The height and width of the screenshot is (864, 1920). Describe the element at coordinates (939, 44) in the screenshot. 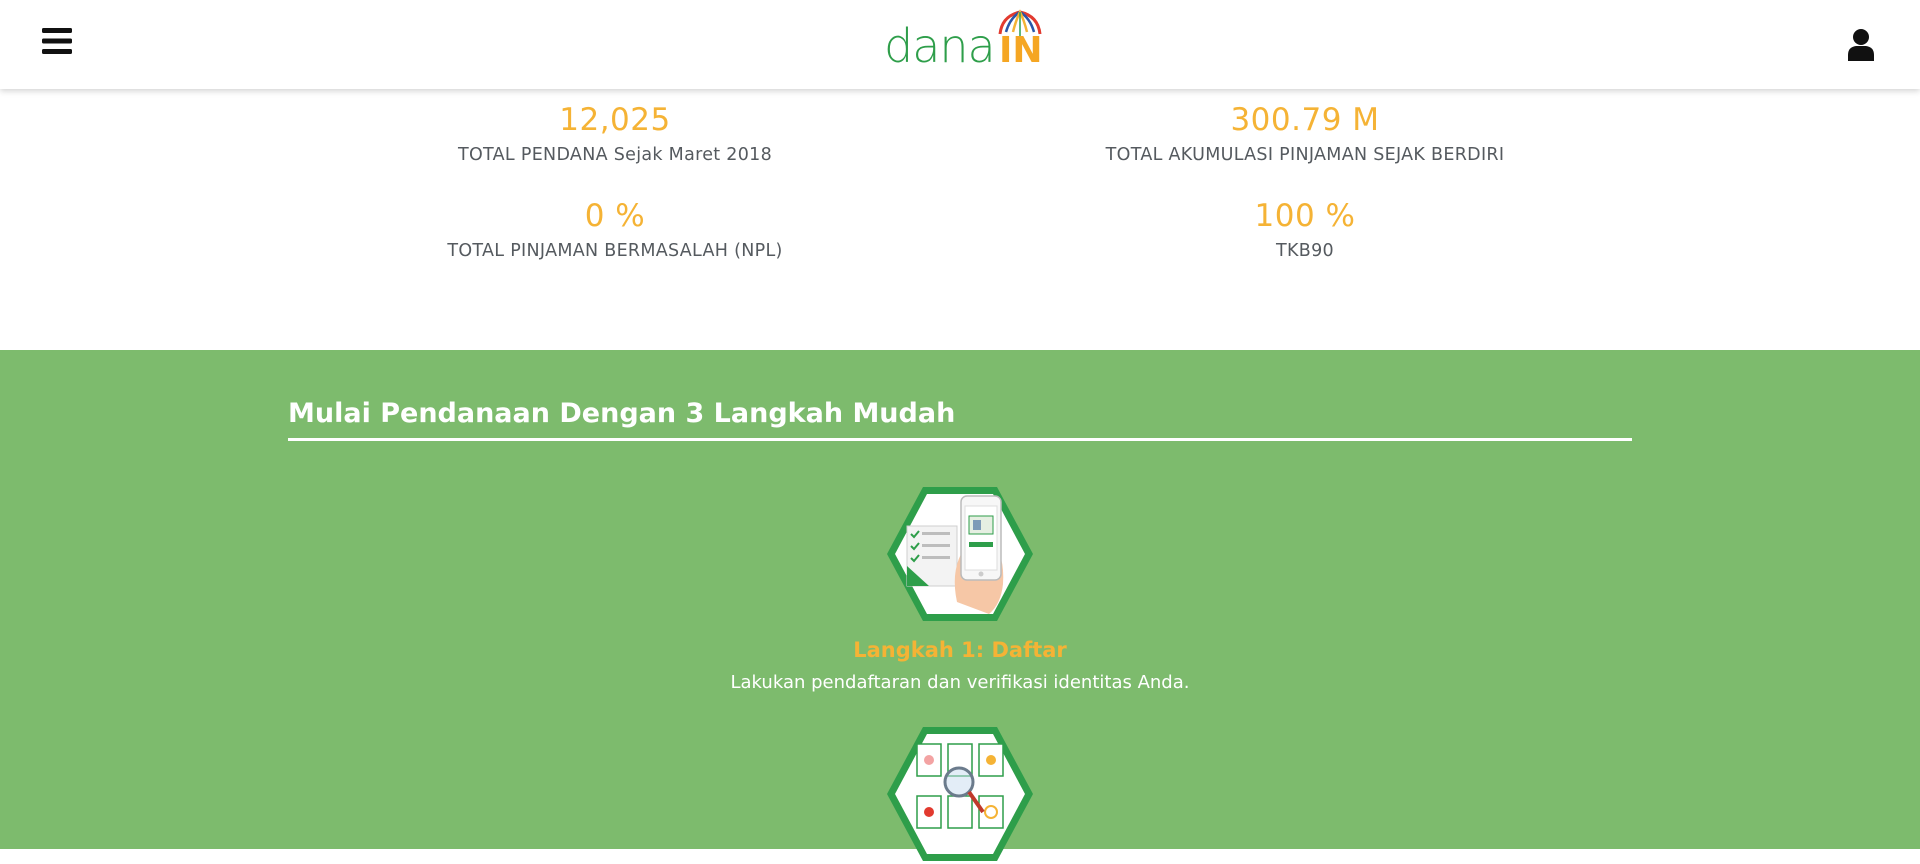

I see `svg-text: dana` at that location.